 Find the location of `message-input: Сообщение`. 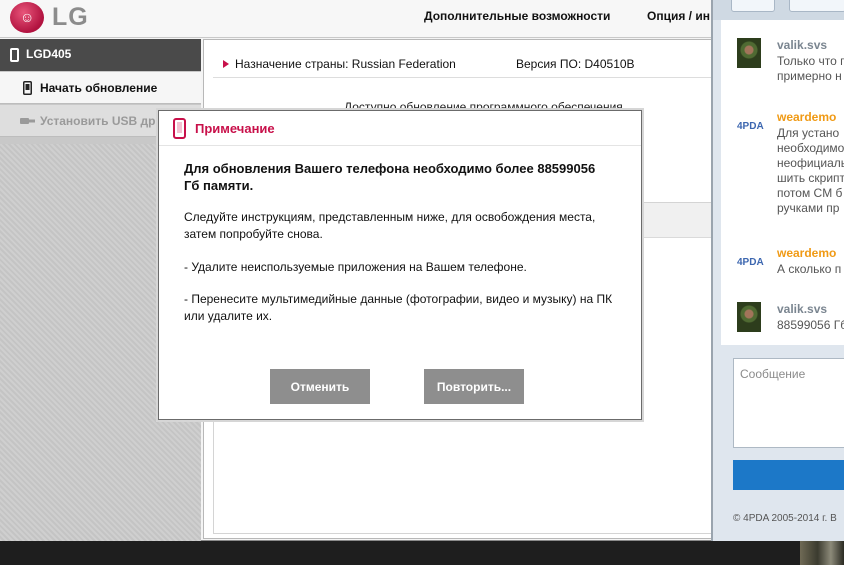

message-input: Сообщение is located at coordinates (788, 403).